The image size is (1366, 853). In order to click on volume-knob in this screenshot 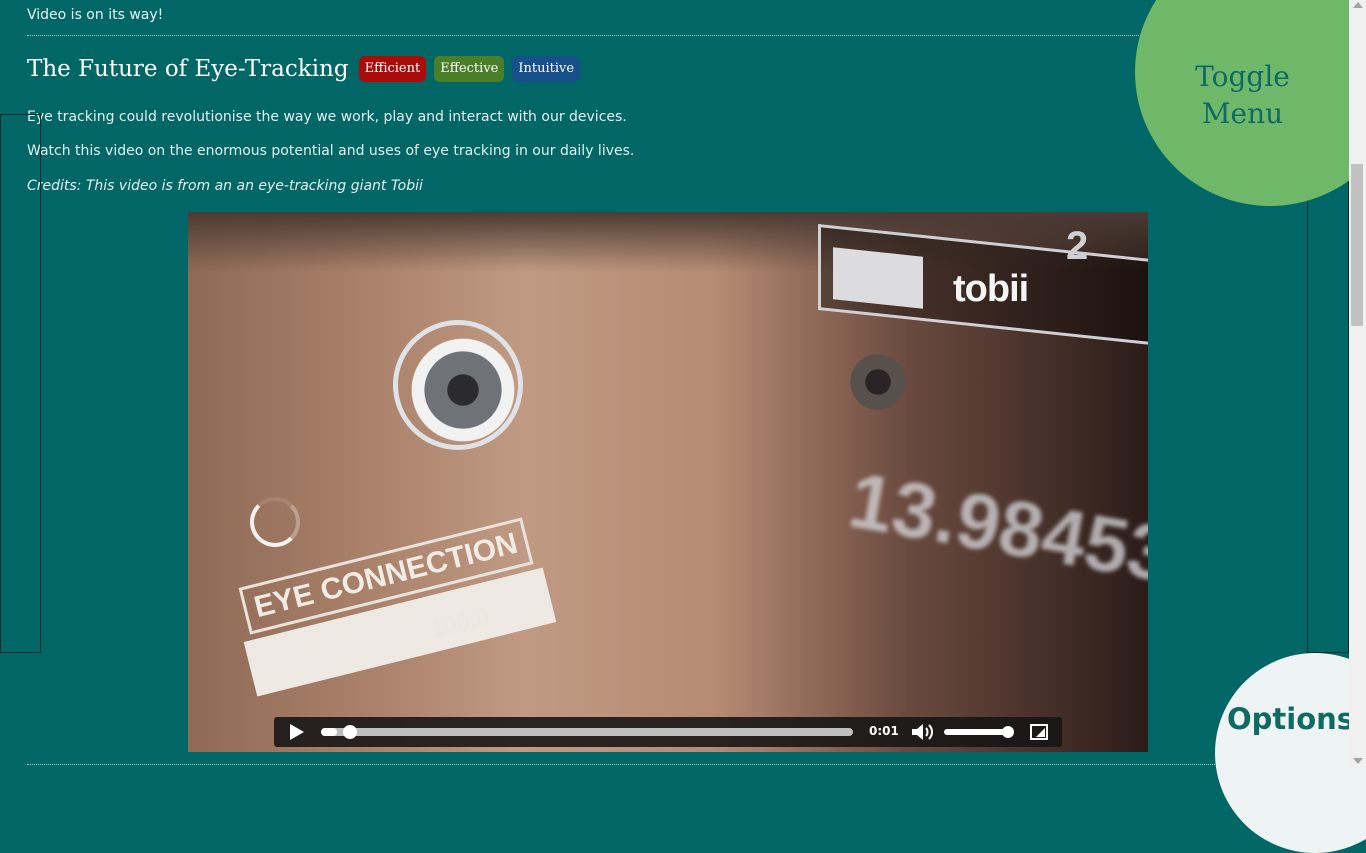, I will do `click(1008, 732)`.